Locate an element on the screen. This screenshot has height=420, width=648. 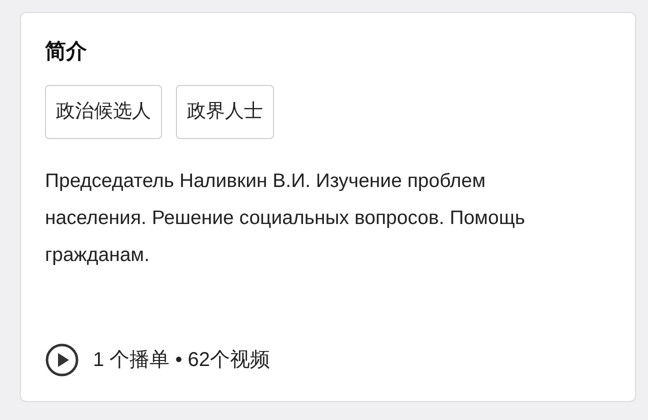
section-title: 简介 is located at coordinates (66, 52).